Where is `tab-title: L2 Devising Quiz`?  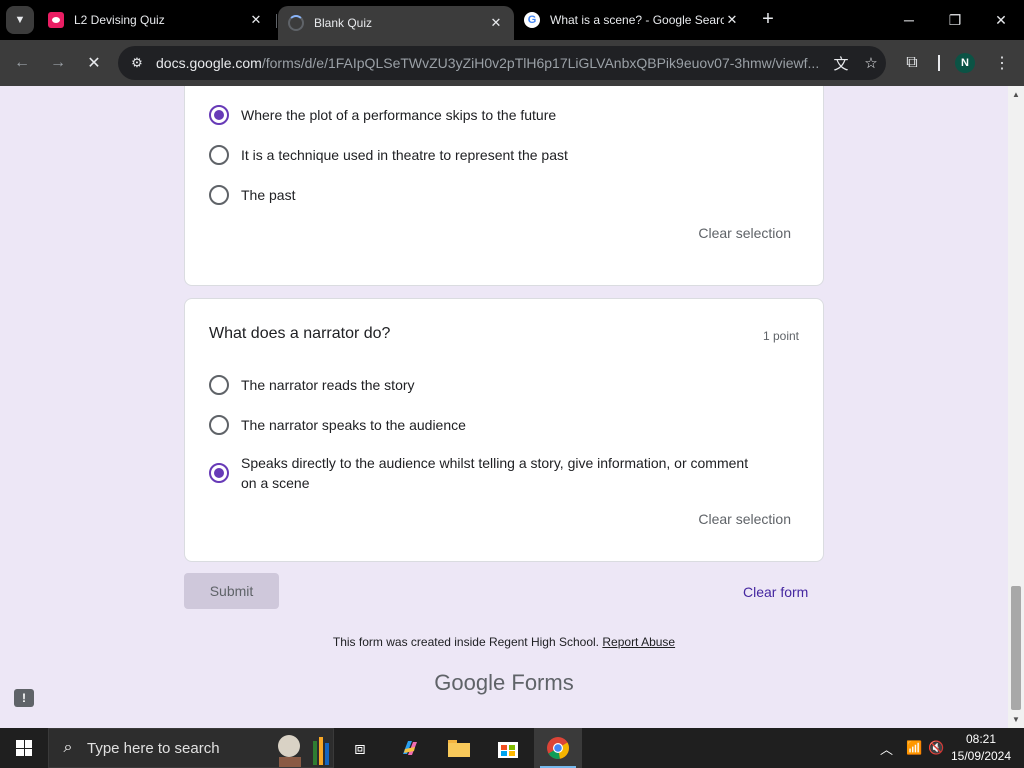 tab-title: L2 Devising Quiz is located at coordinates (119, 20).